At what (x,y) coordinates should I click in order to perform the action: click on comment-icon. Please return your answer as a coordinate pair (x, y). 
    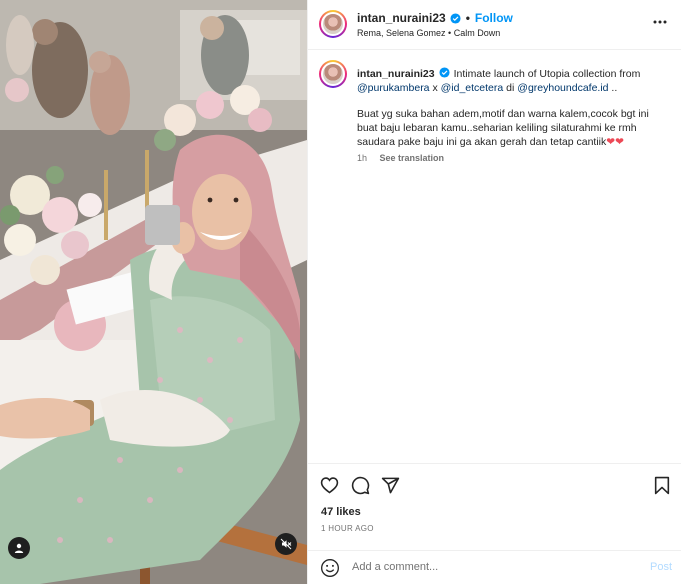
    Looking at the image, I should click on (360, 485).